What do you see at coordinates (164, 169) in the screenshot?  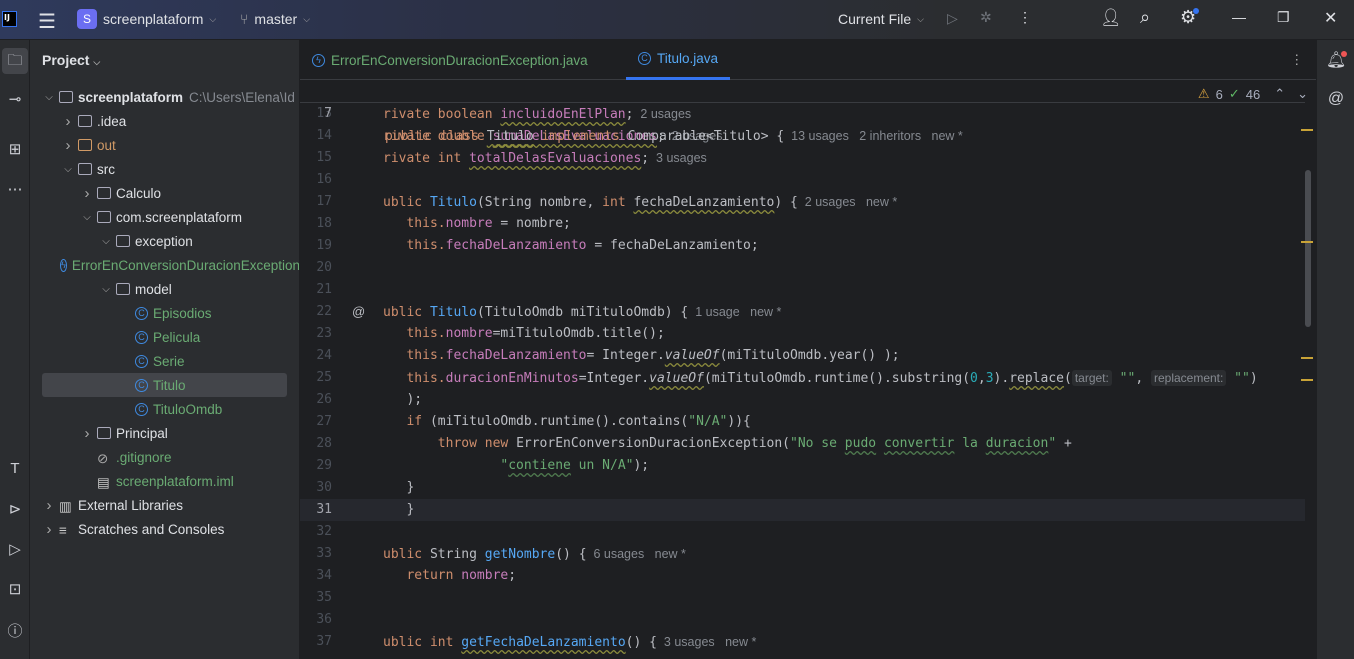 I see `tree-item: ⌵ src` at bounding box center [164, 169].